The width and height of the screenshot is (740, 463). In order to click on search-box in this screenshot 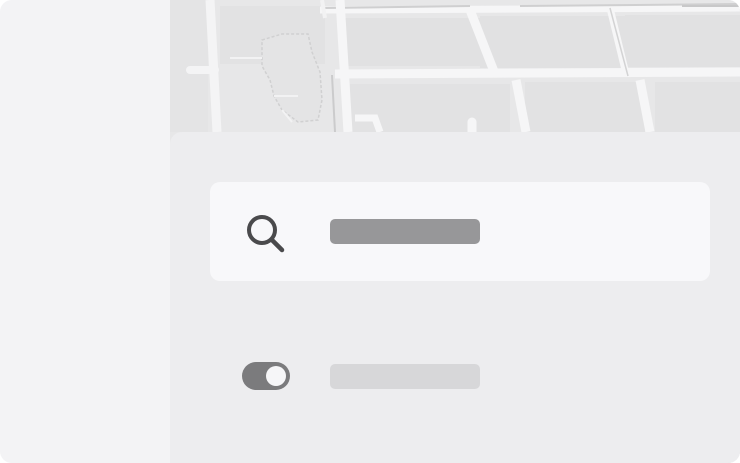, I will do `click(460, 231)`.